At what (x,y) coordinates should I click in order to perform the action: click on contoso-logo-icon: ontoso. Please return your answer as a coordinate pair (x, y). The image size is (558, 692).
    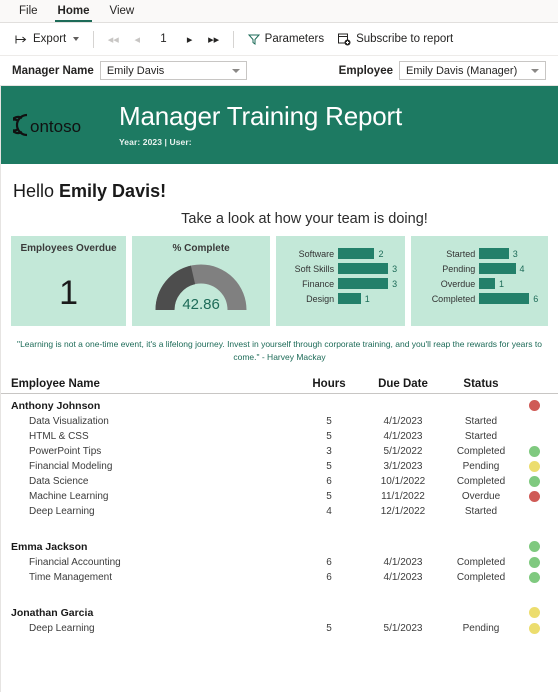
    Looking at the image, I should click on (59, 125).